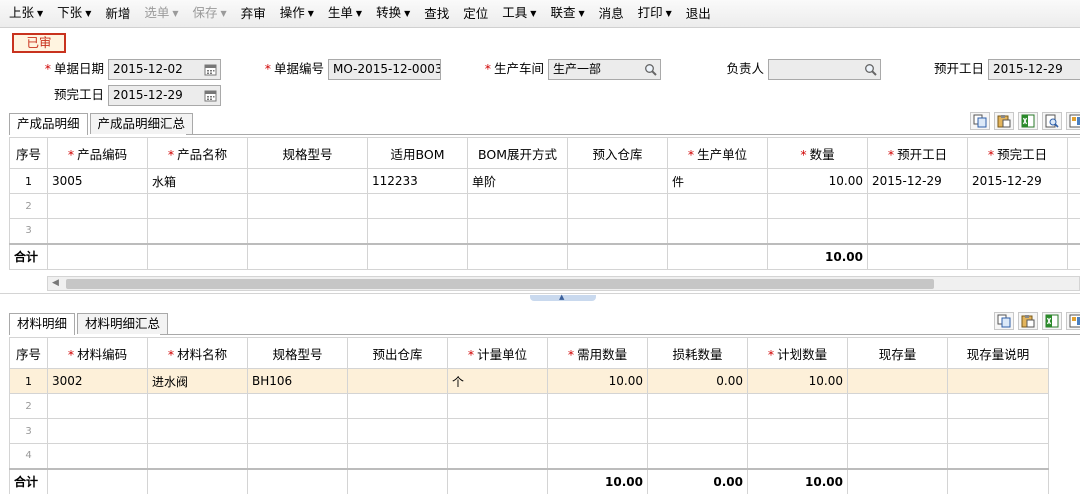  I want to click on preview-icon, so click(1052, 121).